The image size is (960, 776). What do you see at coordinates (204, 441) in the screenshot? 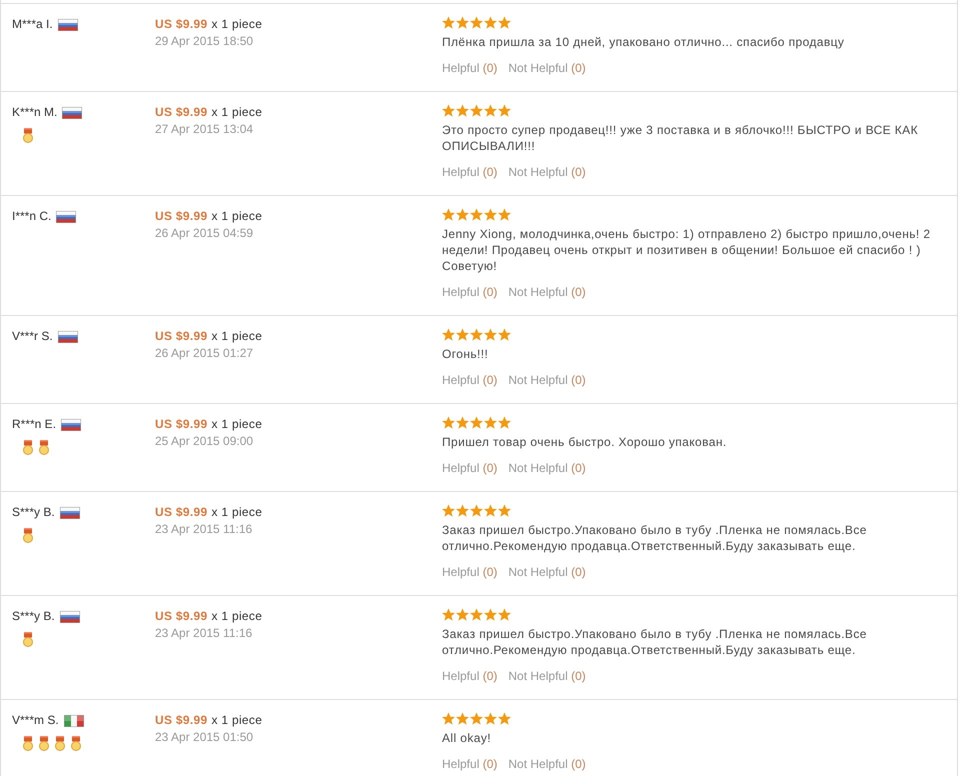
I see `review-date: 25 Apr 2015 09:00` at bounding box center [204, 441].